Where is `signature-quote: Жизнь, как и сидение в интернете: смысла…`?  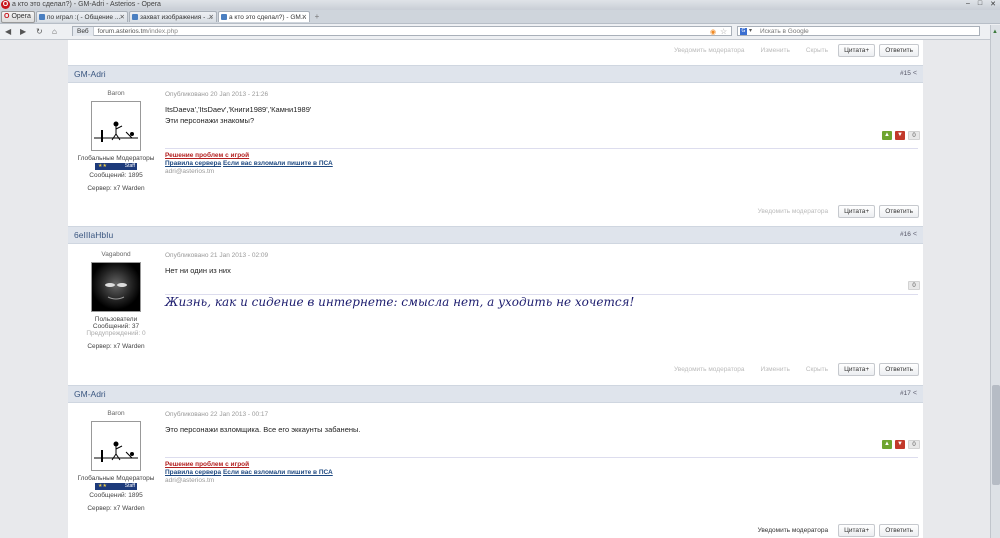 signature-quote: Жизнь, как и сидение в интернете: смысла… is located at coordinates (400, 302).